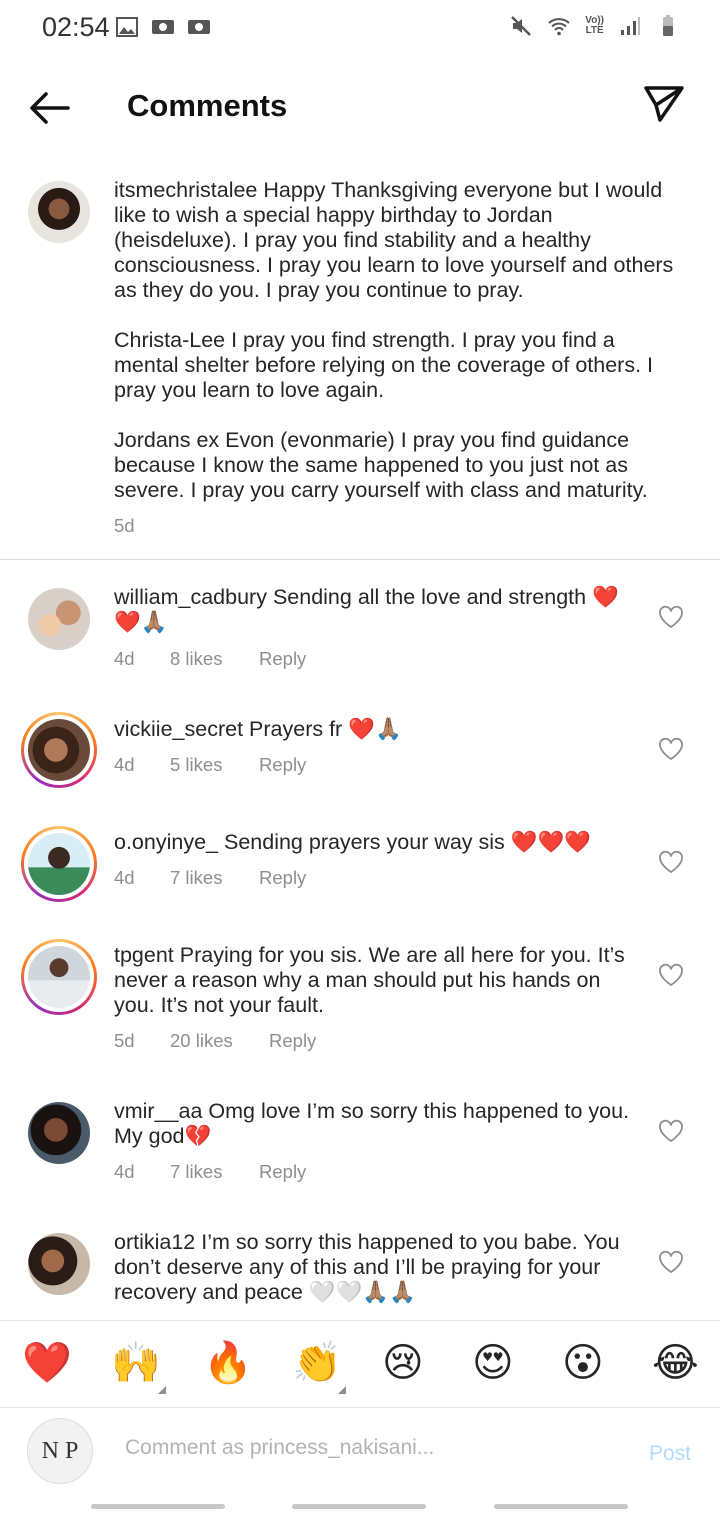 The width and height of the screenshot is (720, 1520). Describe the element at coordinates (317, 1363) in the screenshot. I see `emoji-clapping: 👏` at that location.